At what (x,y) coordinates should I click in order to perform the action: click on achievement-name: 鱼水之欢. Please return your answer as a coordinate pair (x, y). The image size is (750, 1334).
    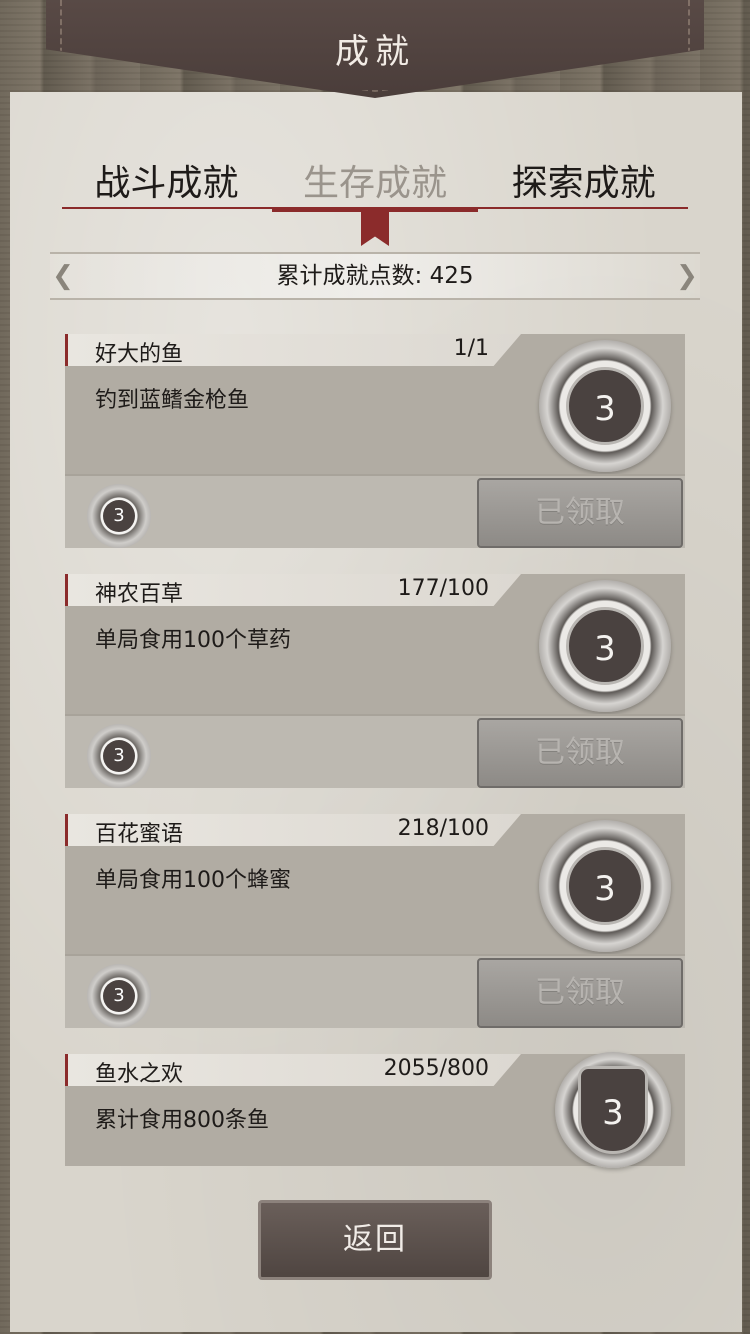
    Looking at the image, I should click on (139, 1074).